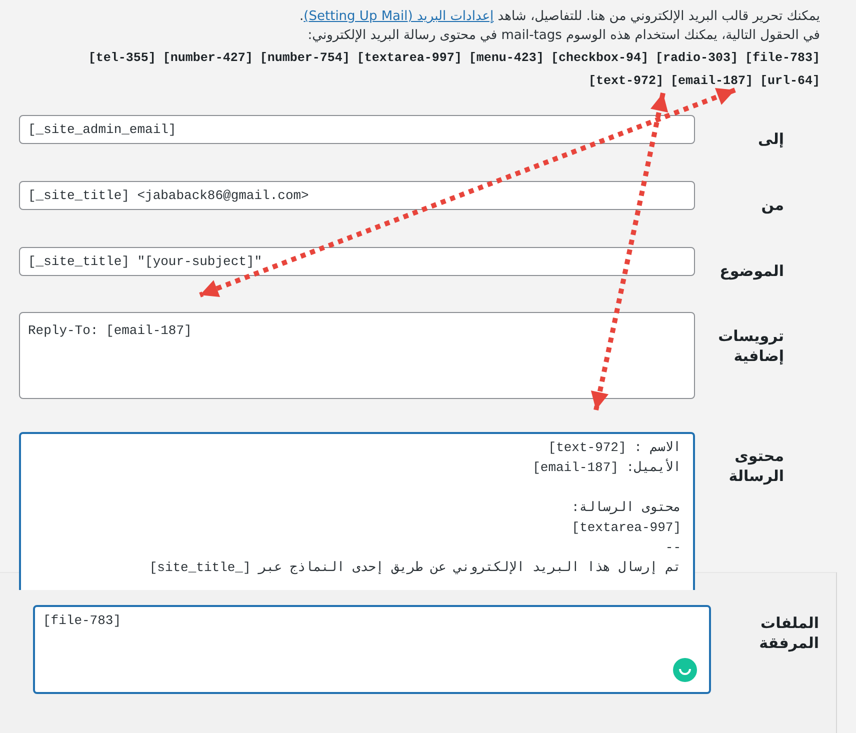 This screenshot has height=733, width=856. What do you see at coordinates (357, 195) in the screenshot?
I see `text-field: [_site_title] <jababack86@gmail.com>` at bounding box center [357, 195].